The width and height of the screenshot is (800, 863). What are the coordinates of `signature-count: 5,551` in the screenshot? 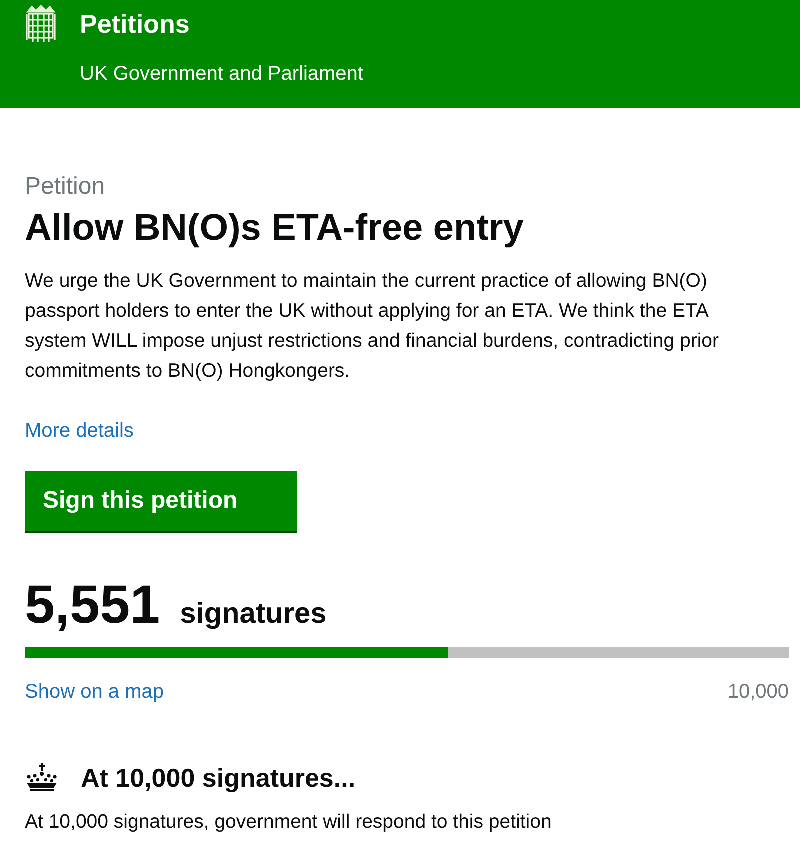 It's located at (92, 605).